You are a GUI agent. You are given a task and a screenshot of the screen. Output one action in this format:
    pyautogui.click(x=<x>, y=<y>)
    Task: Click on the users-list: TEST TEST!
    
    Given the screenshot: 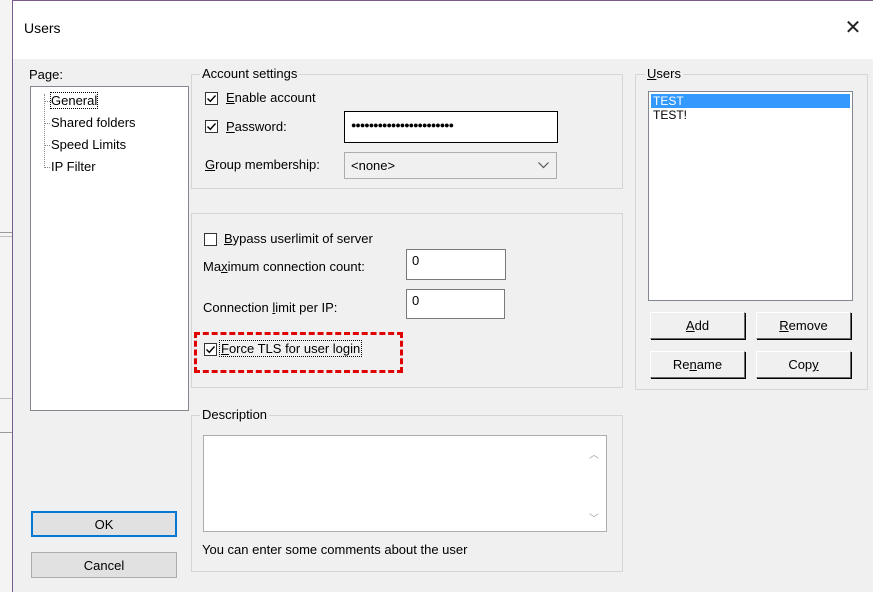 What is the action you would take?
    pyautogui.click(x=750, y=196)
    